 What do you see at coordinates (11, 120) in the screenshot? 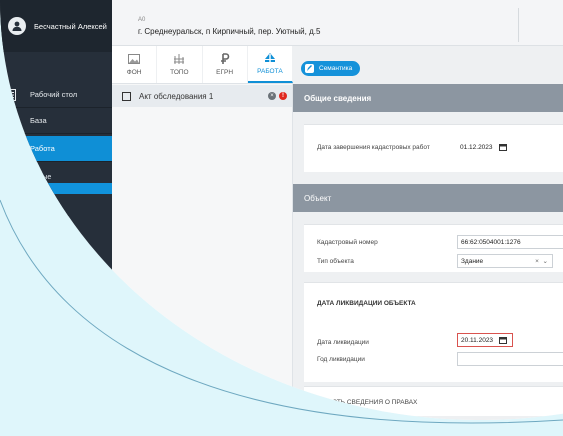
I see `database-icon` at bounding box center [11, 120].